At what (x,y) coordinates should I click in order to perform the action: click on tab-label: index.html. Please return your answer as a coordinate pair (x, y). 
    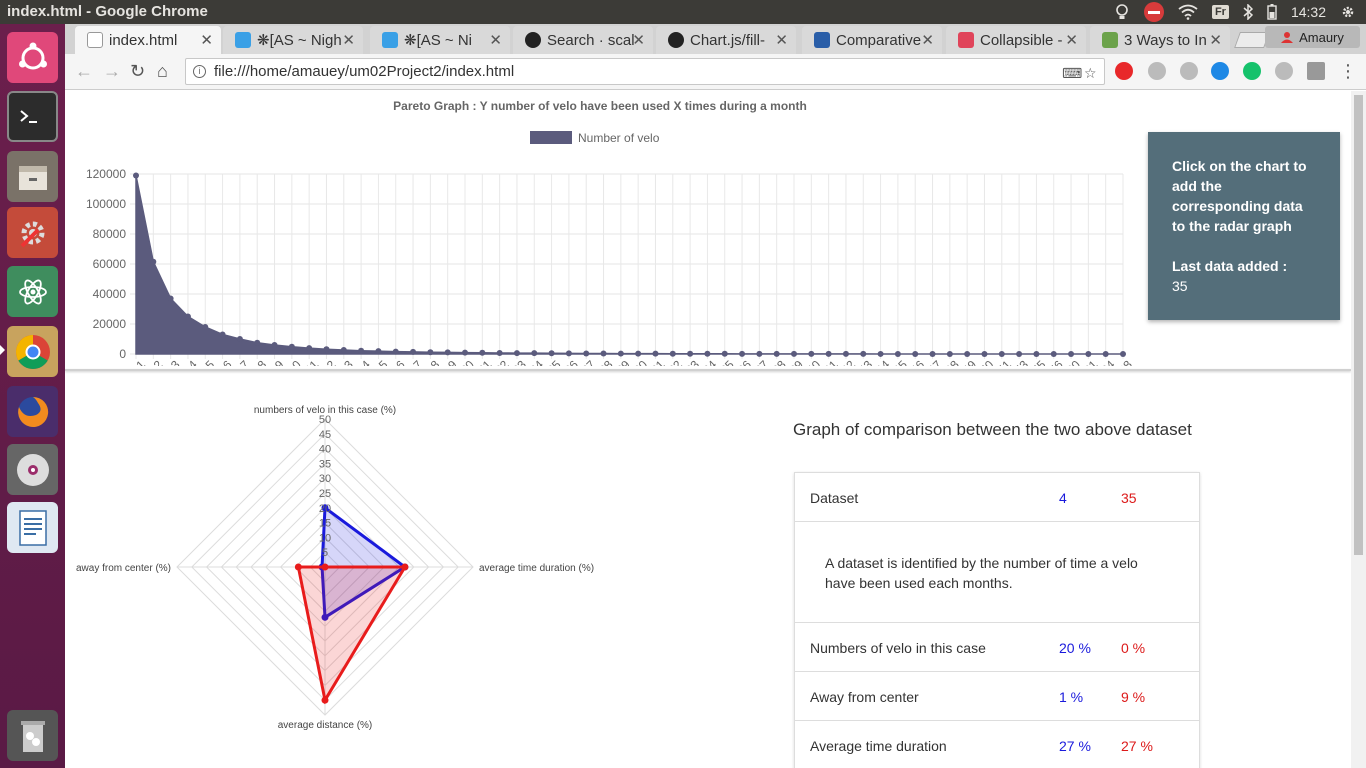
    Looking at the image, I should click on (143, 40).